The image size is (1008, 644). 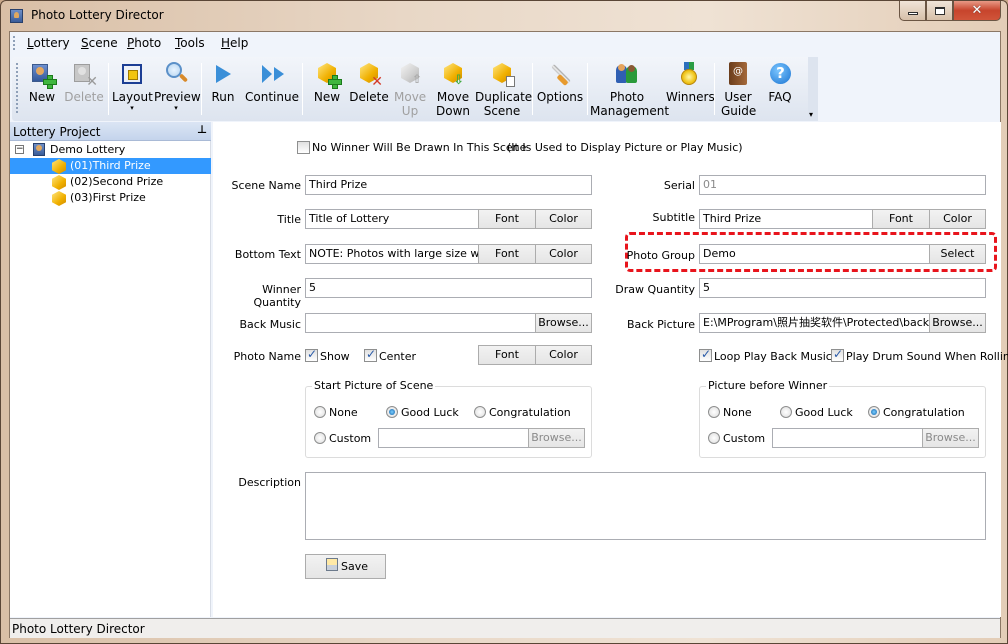 I want to click on photo-name-show-label: Show, so click(x=335, y=356).